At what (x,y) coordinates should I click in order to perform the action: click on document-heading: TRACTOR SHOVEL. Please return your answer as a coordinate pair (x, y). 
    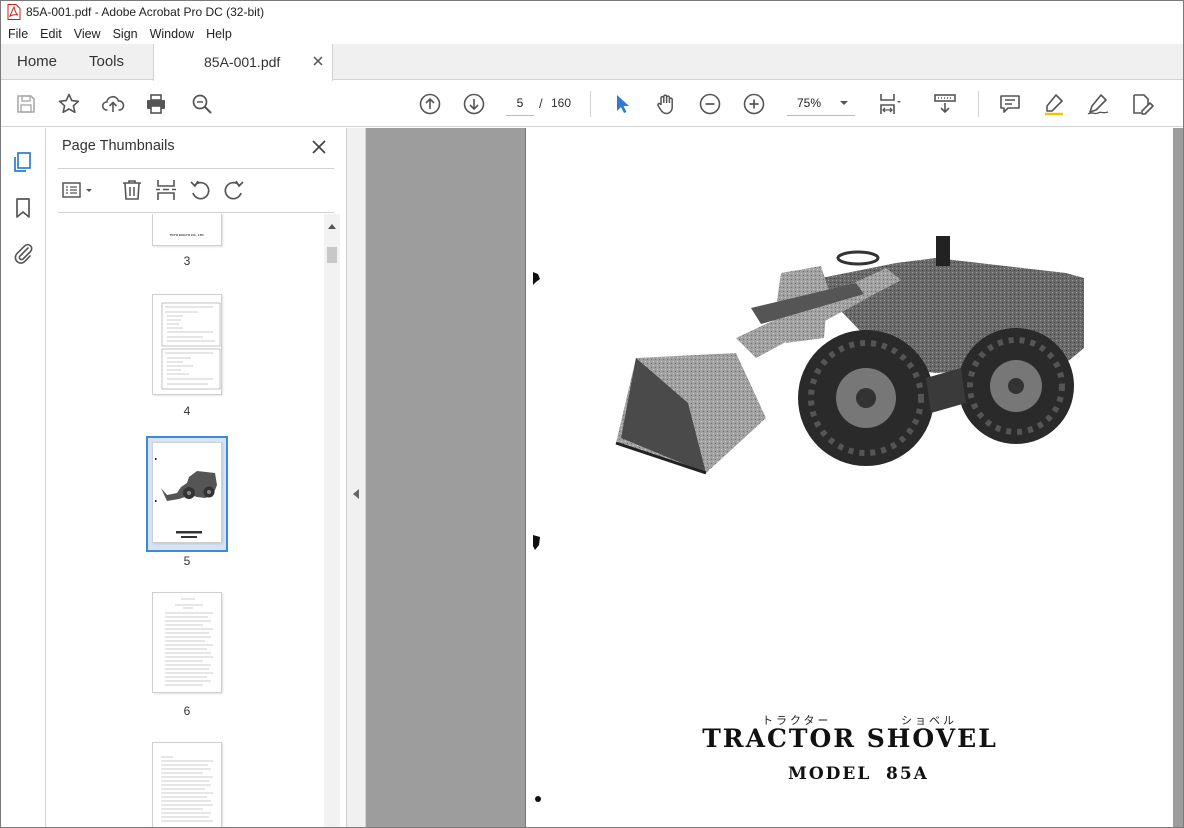
    Looking at the image, I should click on (850, 738).